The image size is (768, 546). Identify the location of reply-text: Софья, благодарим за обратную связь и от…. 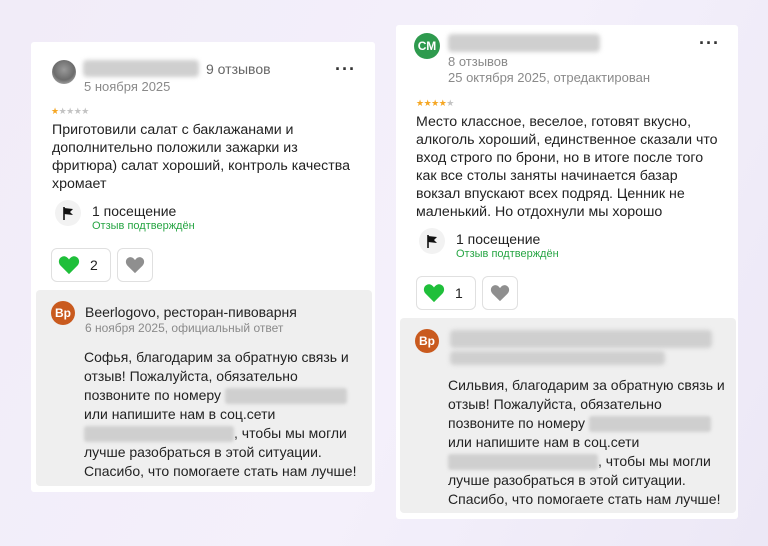
(224, 414).